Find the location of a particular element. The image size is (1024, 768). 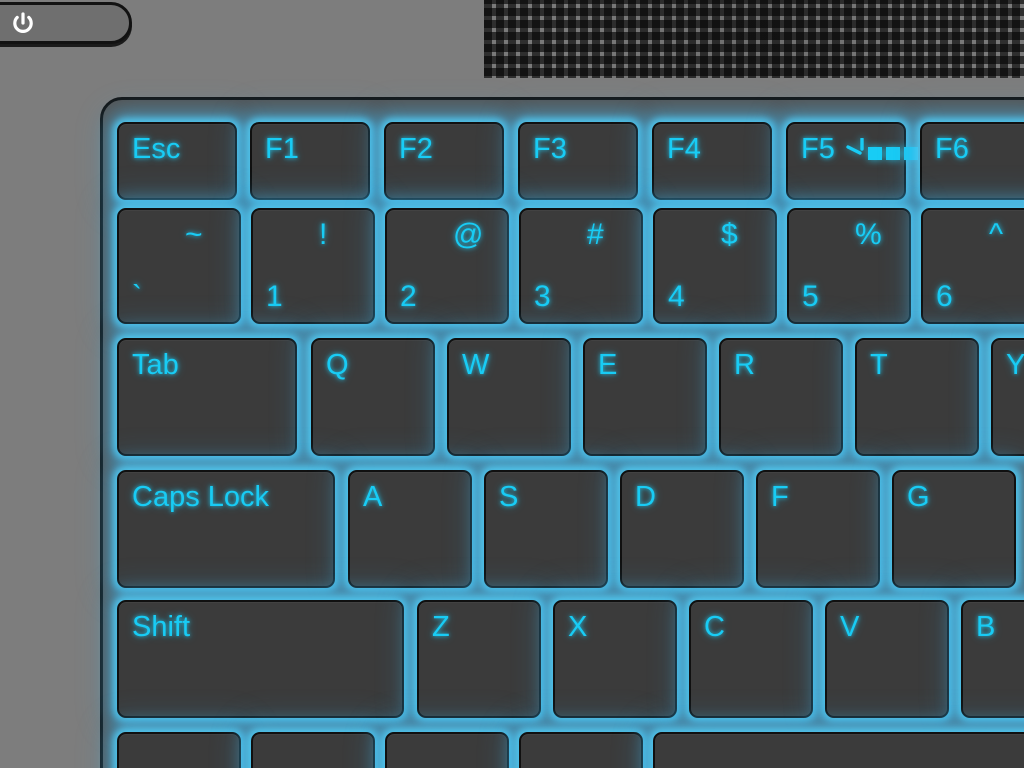

key-a: A is located at coordinates (410, 529).